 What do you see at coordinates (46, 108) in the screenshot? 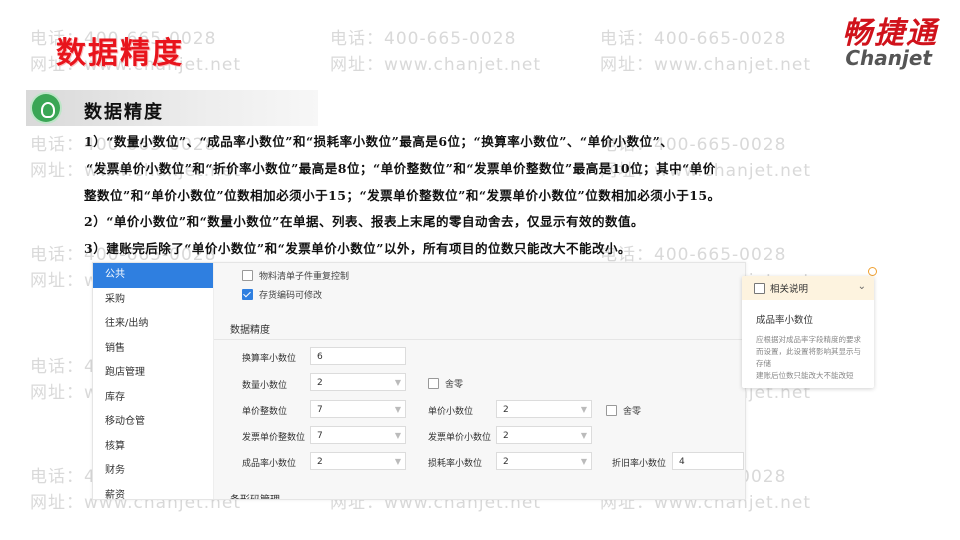
I see `lightbulb-icon` at bounding box center [46, 108].